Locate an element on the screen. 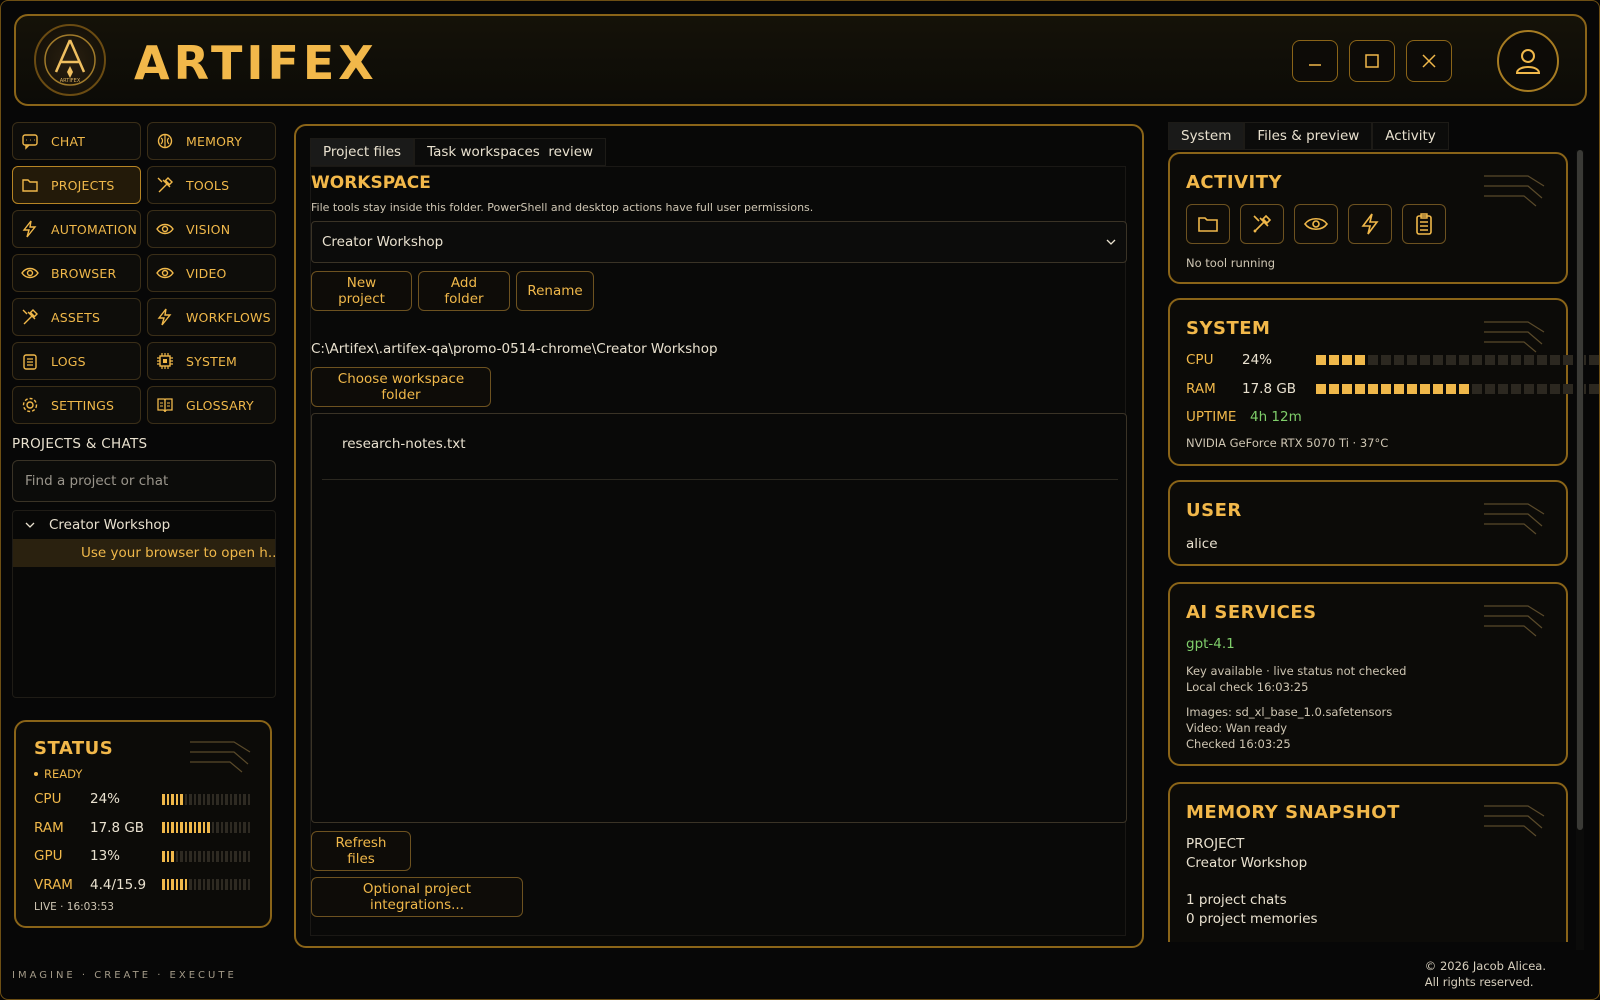 The height and width of the screenshot is (1000, 1600). nav-settings-button: SETTINGS is located at coordinates (76, 405).